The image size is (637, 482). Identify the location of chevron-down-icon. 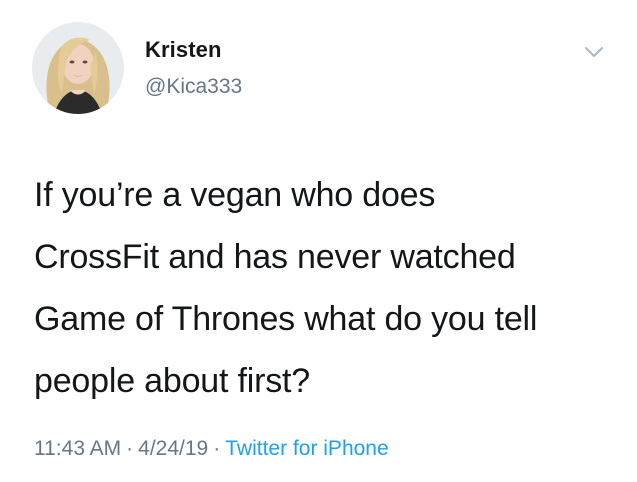
(594, 52).